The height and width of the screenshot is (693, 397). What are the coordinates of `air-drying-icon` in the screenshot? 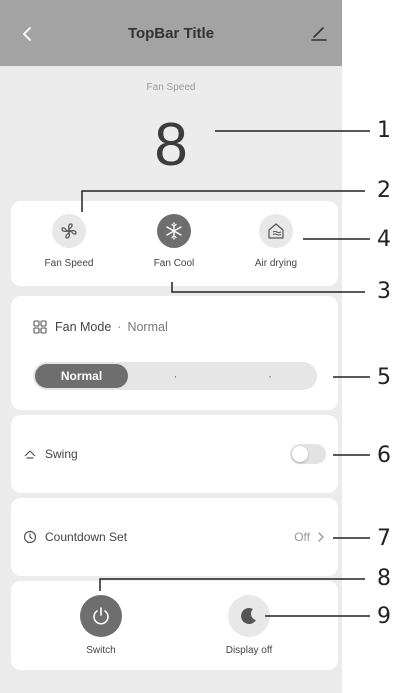 It's located at (276, 231).